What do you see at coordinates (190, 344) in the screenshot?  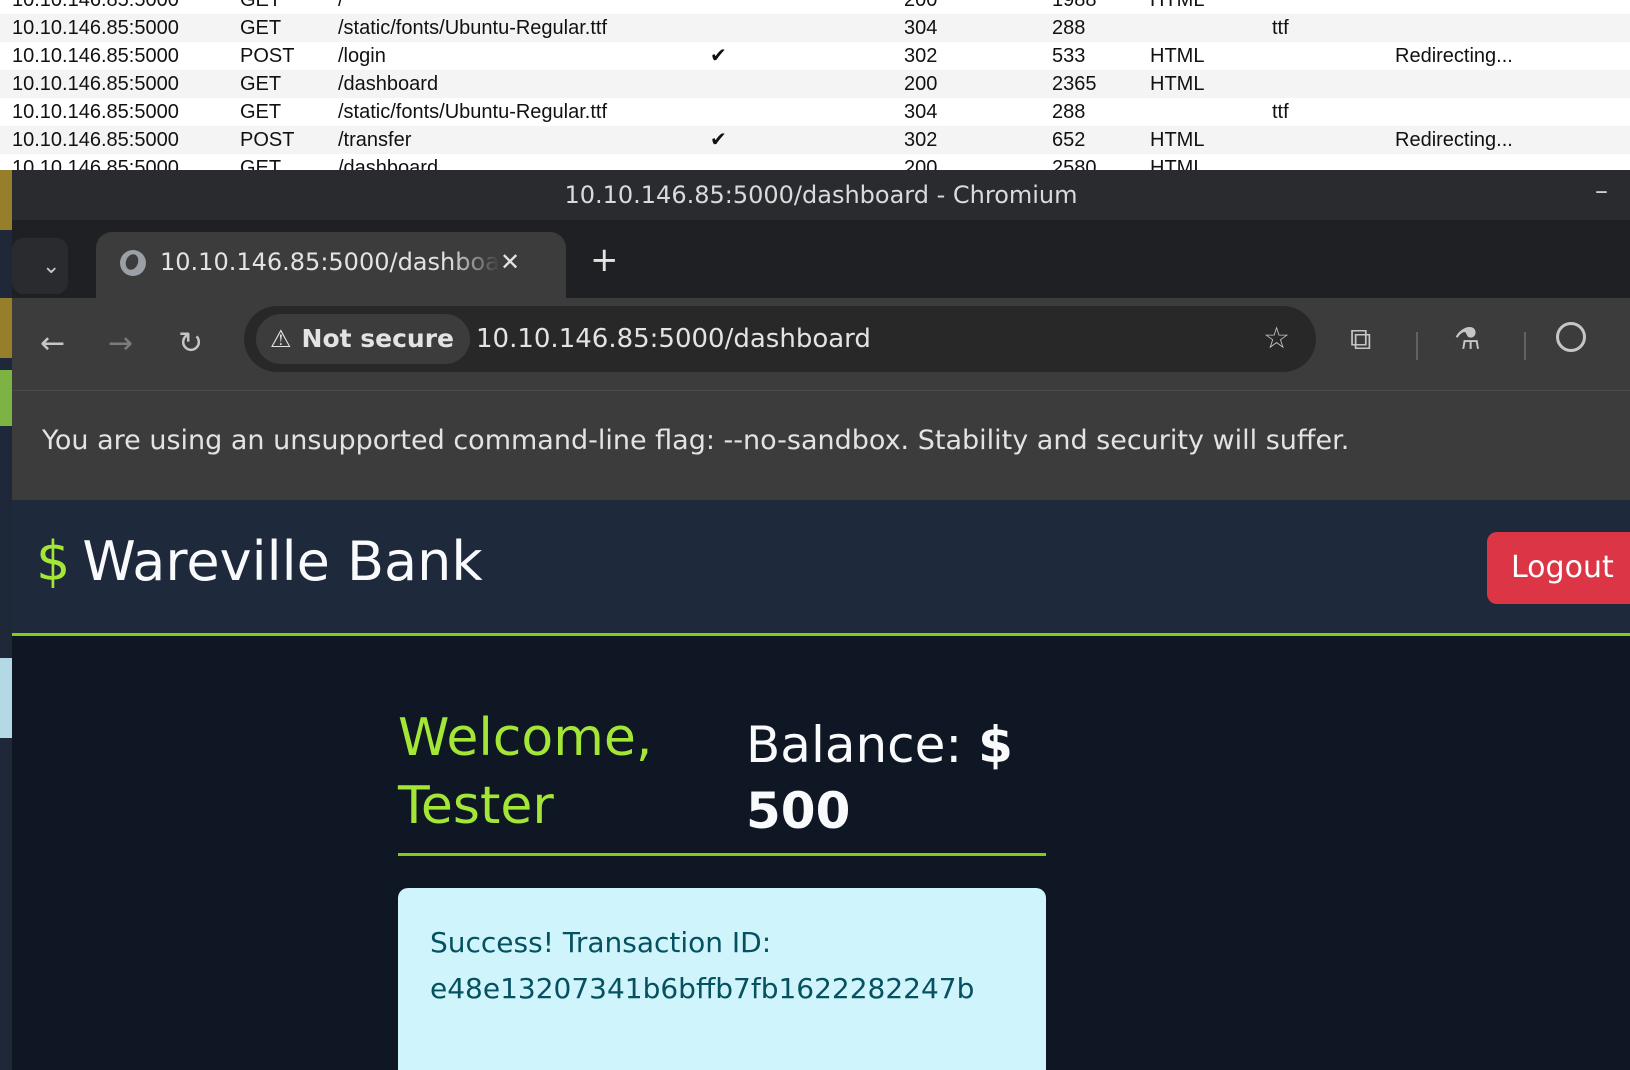 I see `reload-button: ↻` at bounding box center [190, 344].